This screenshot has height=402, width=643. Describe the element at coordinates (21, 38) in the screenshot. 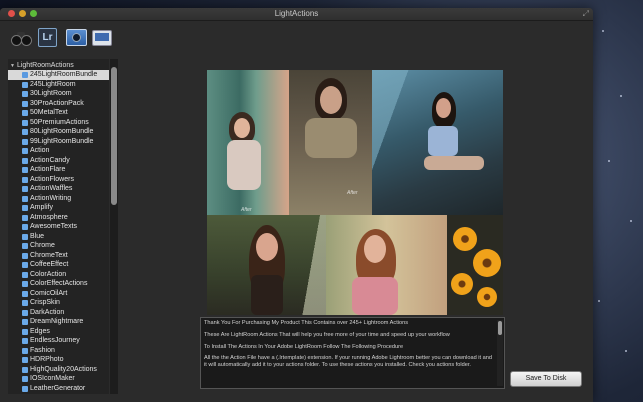

I see `binoculars-icon` at that location.